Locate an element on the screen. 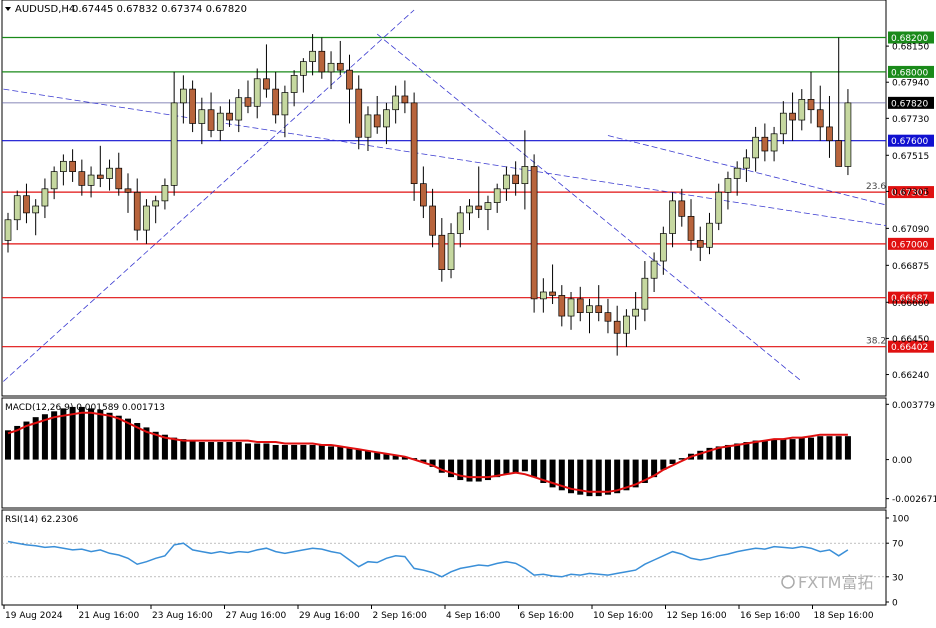 The height and width of the screenshot is (628, 936). time-tick-label-11: 18 Sep 16:00 is located at coordinates (844, 616).